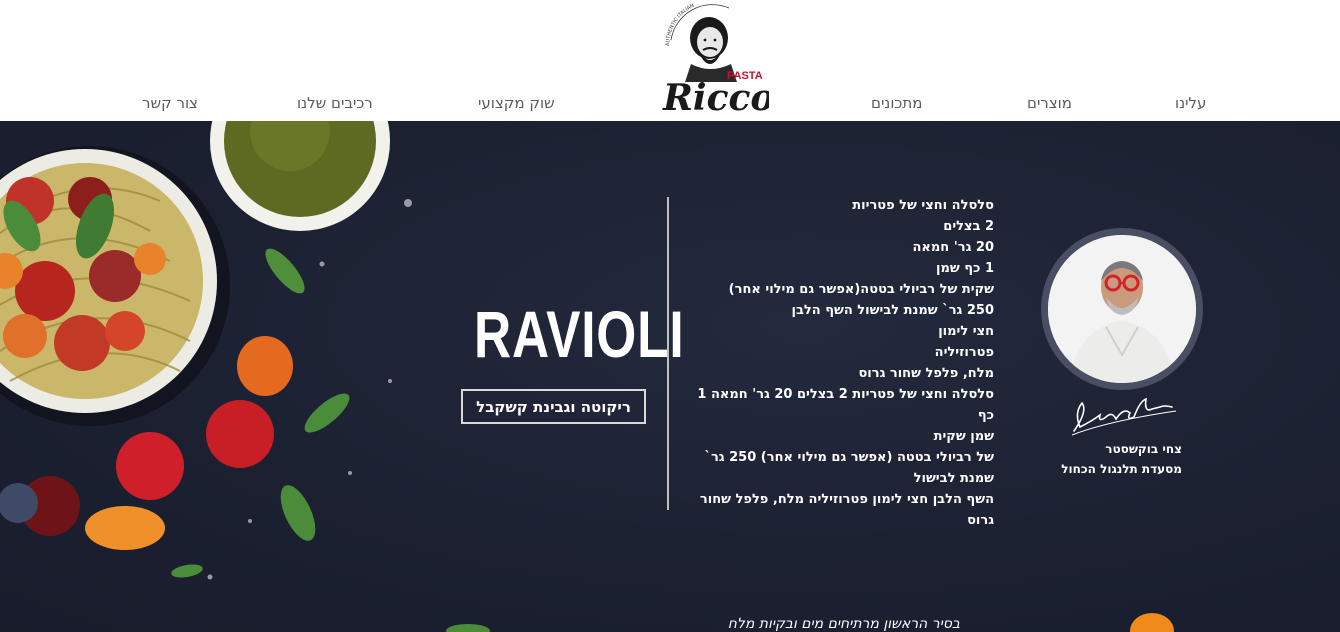 The height and width of the screenshot is (632, 1340). Describe the element at coordinates (968, 226) in the screenshot. I see `ingredient-item: 2 בצלים` at that location.